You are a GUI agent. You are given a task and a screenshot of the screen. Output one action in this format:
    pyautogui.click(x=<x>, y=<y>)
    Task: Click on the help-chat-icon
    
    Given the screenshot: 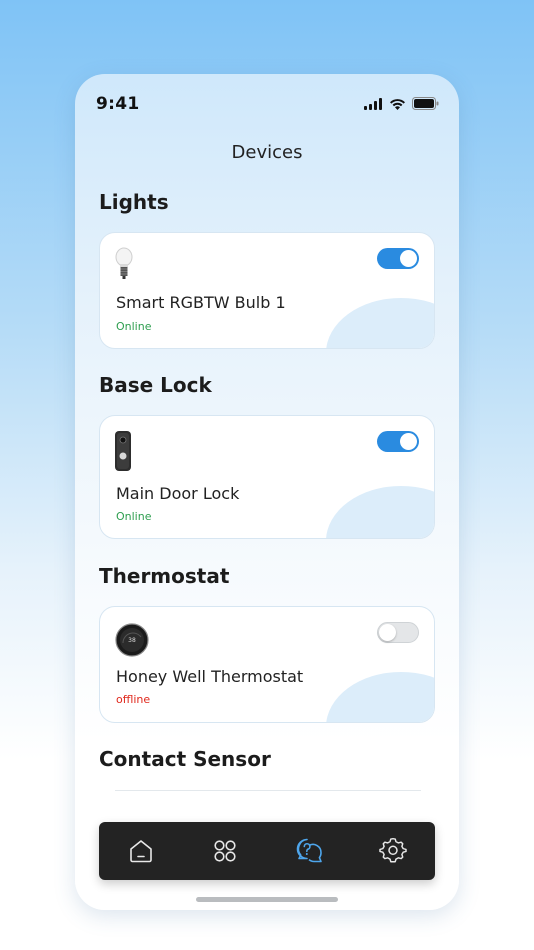 What is the action you would take?
    pyautogui.click(x=309, y=850)
    